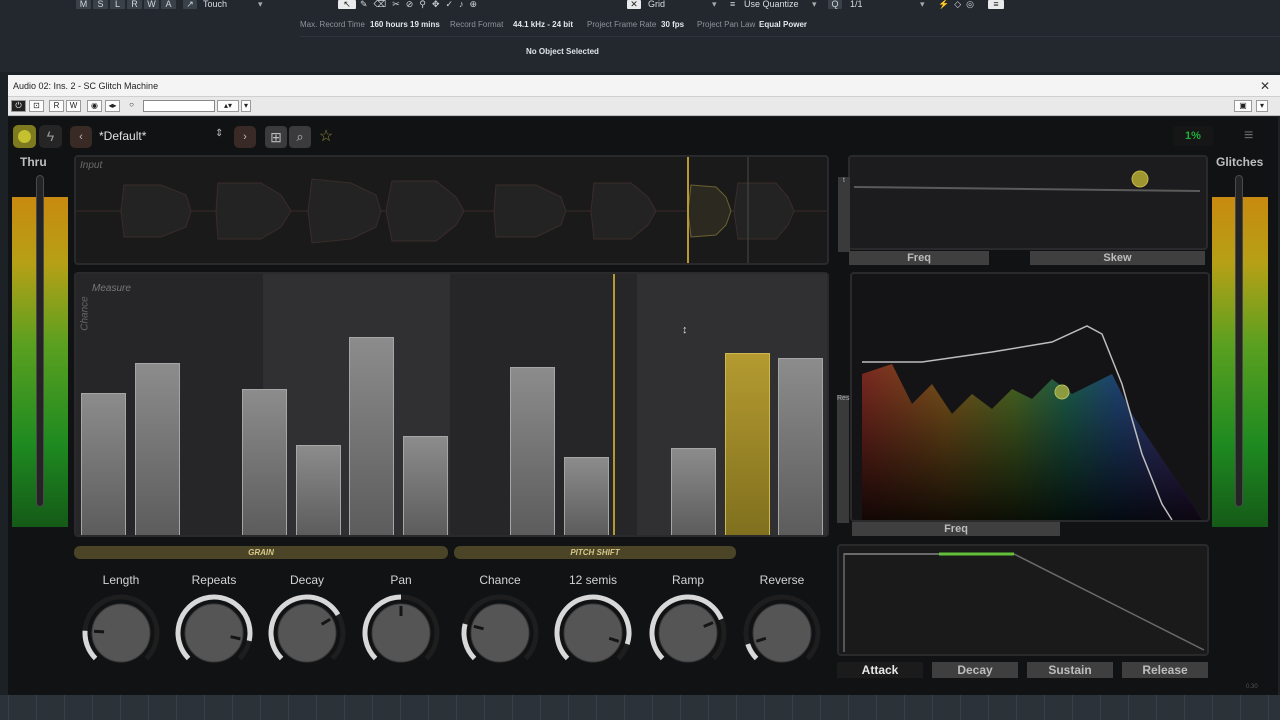 This screenshot has height=720, width=1280. Describe the element at coordinates (500, 633) in the screenshot. I see `knob-chance` at that location.